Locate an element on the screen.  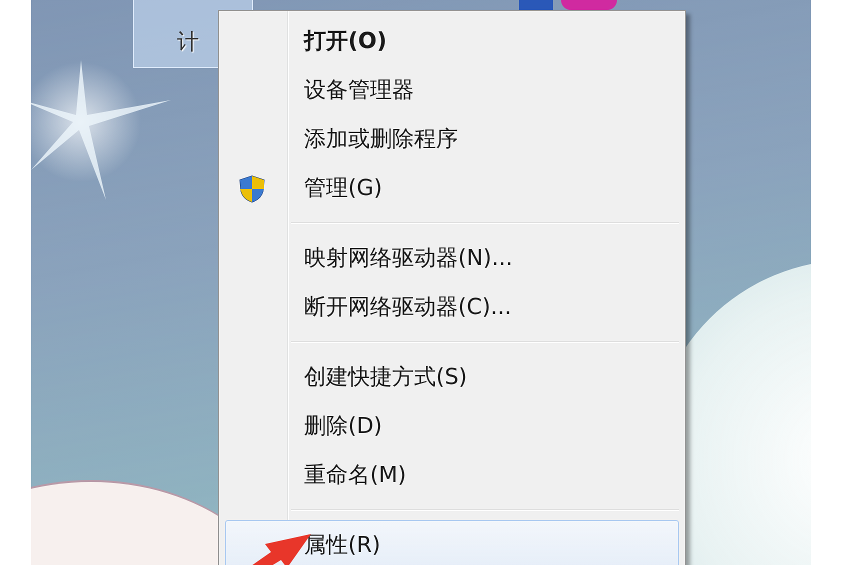
menu-item: 管理(G) is located at coordinates (452, 187).